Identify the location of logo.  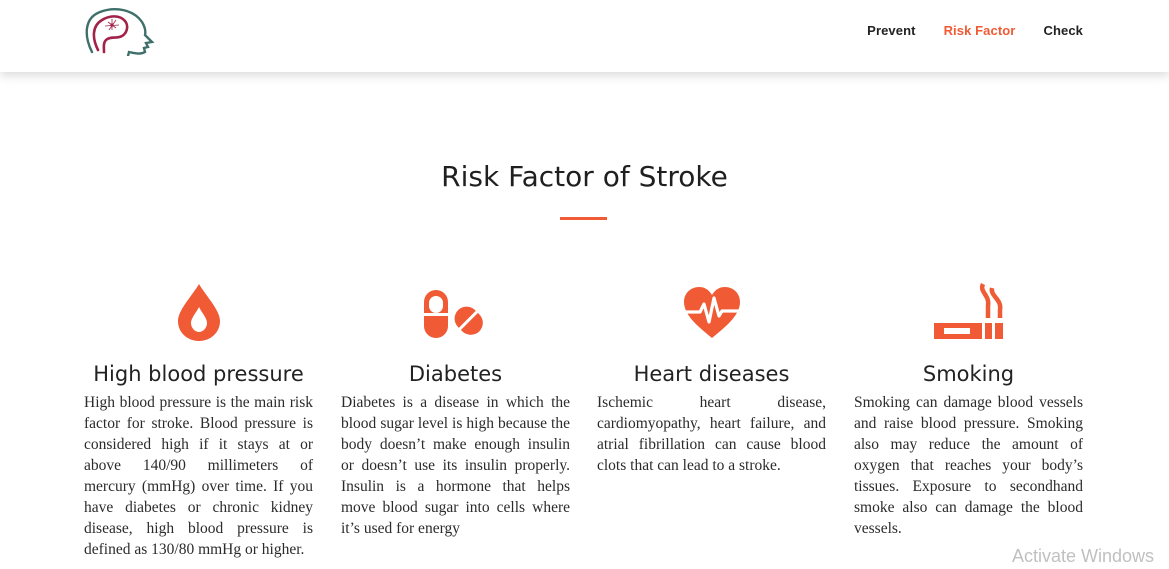
(119, 32).